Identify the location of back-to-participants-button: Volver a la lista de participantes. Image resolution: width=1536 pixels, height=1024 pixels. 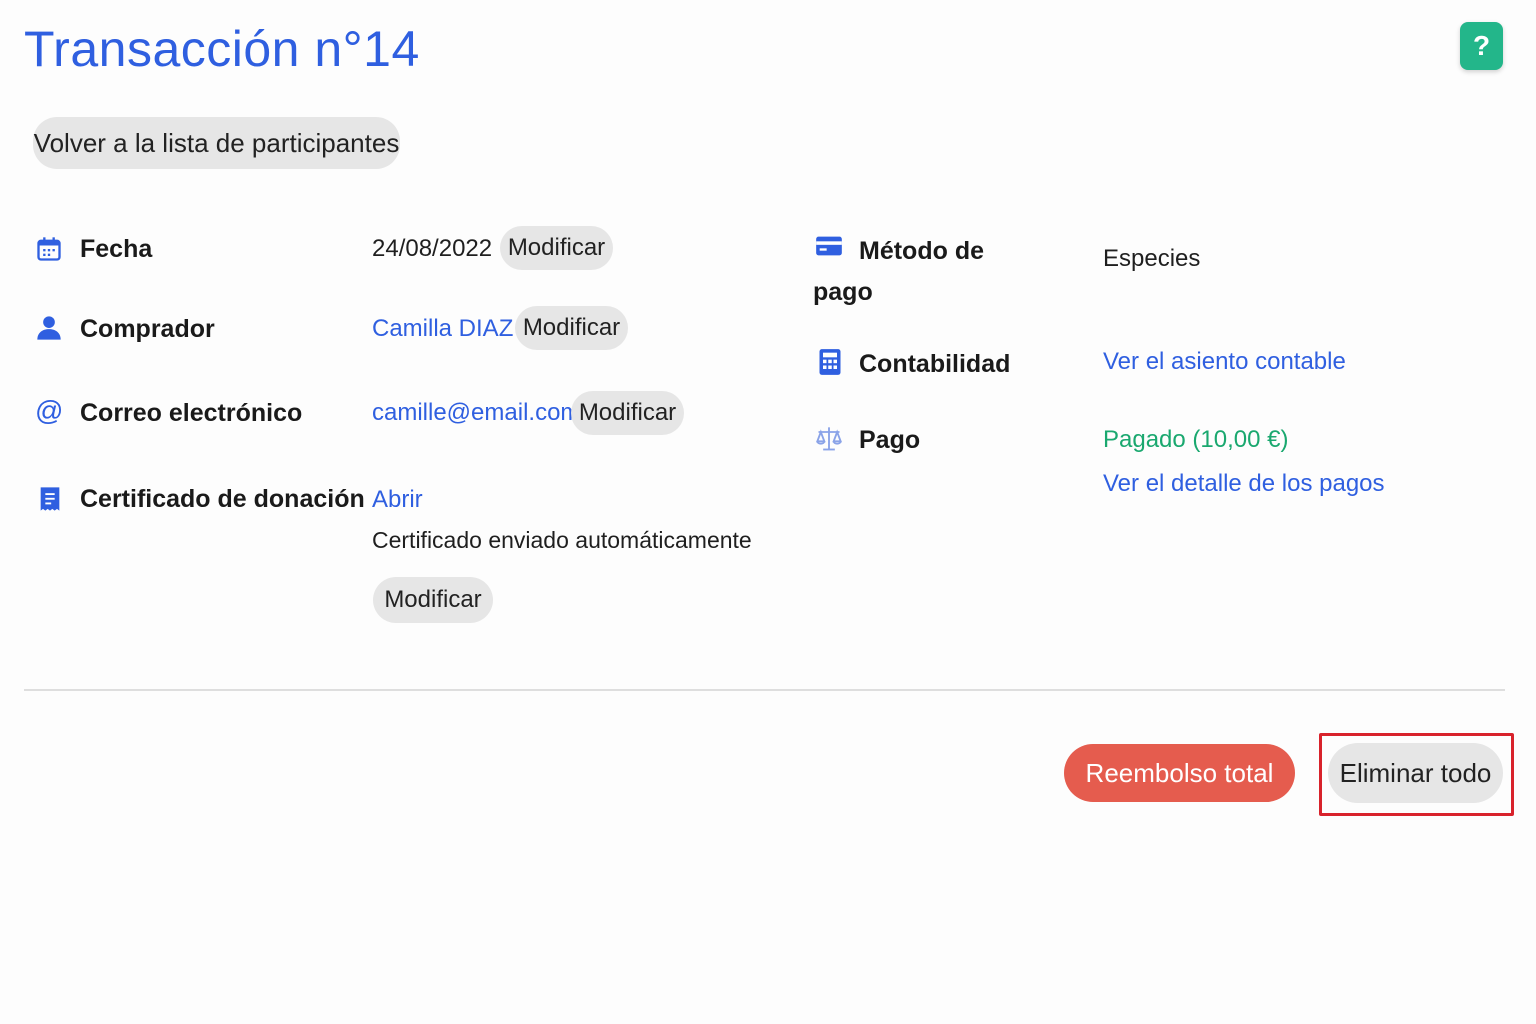
(216, 143).